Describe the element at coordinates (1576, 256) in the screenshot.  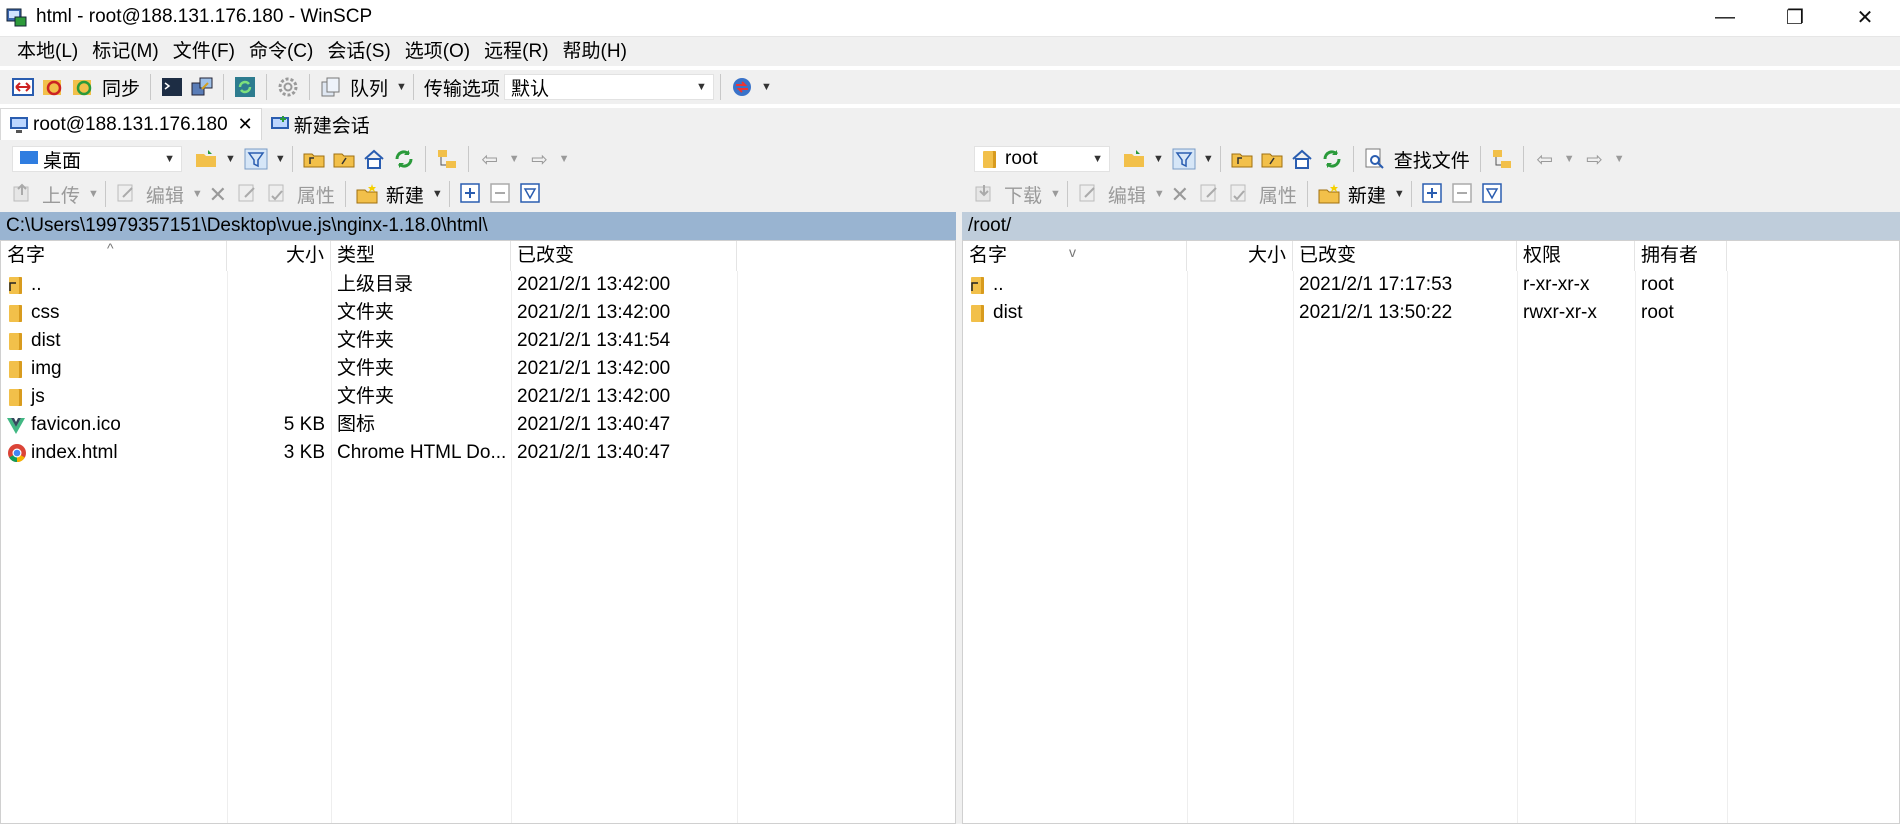
I see `column-permissions: 权限` at that location.